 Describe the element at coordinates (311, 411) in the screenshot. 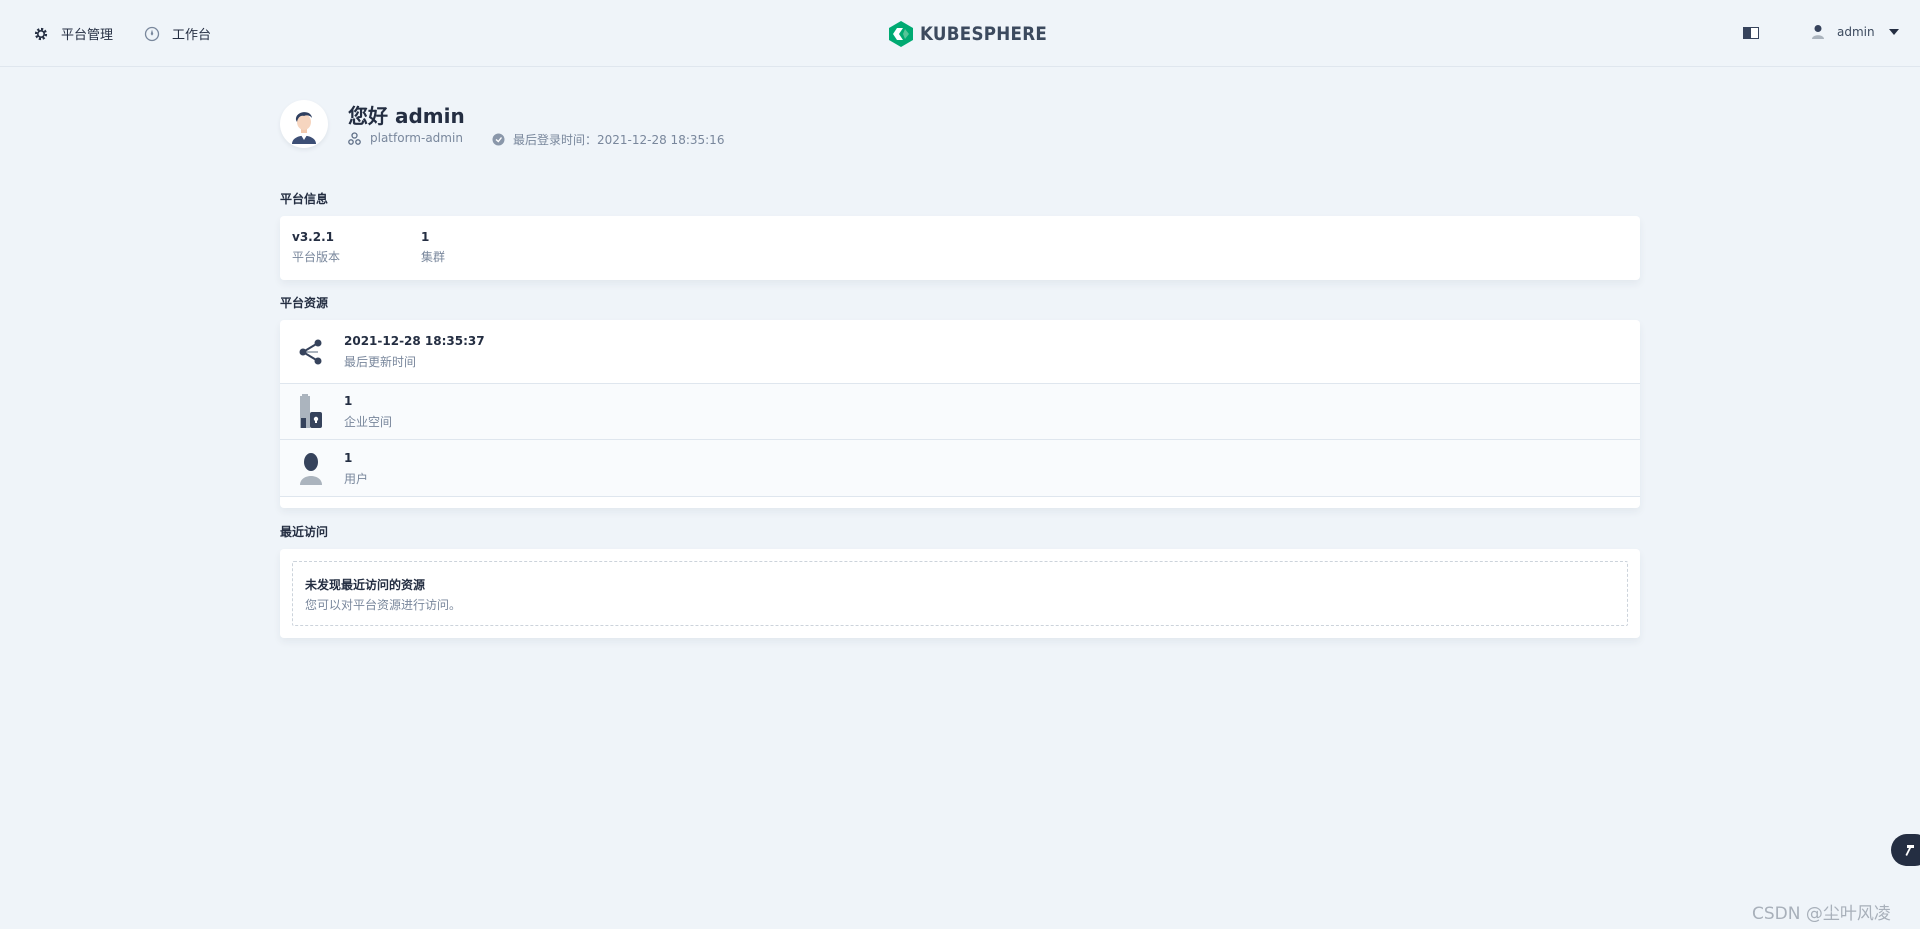

I see `enterprise-icon` at that location.